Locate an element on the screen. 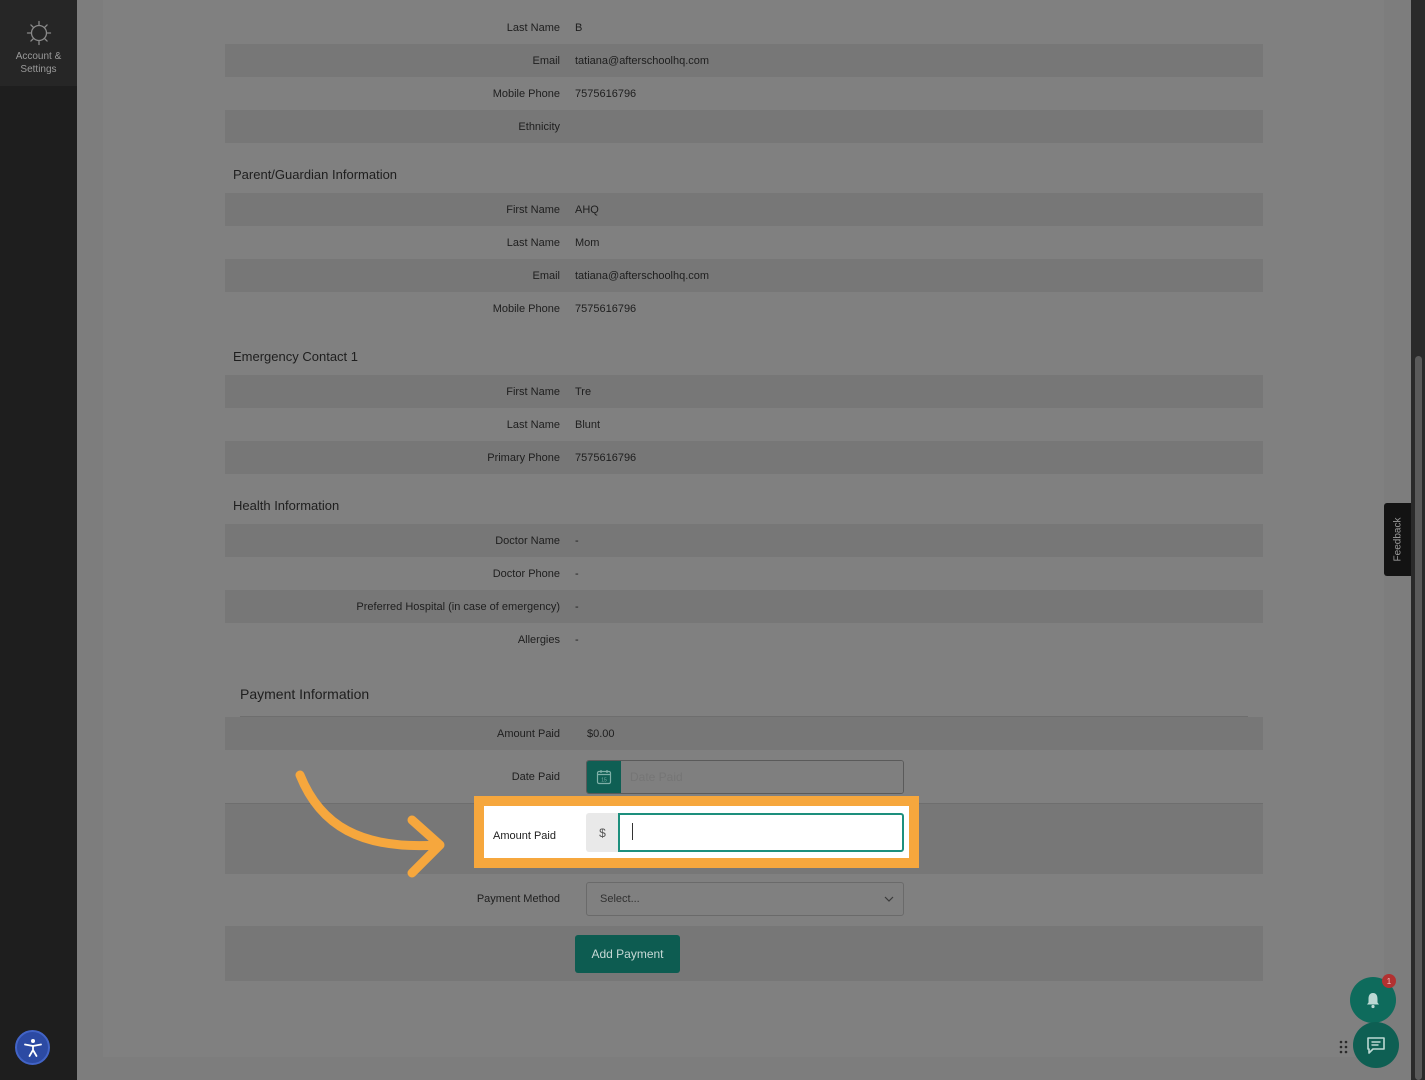 The image size is (1425, 1080). add-payment-button: Add Payment is located at coordinates (627, 954).